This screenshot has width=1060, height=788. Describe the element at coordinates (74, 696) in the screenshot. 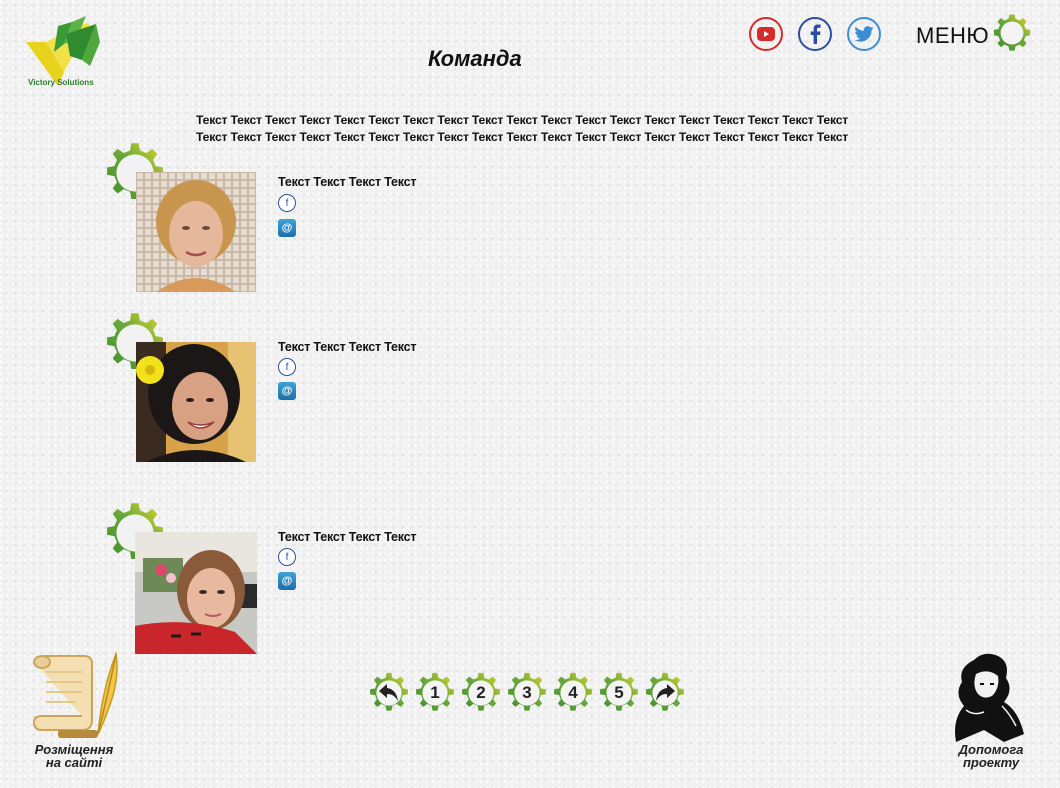

I see `scroll-quill-icon` at that location.